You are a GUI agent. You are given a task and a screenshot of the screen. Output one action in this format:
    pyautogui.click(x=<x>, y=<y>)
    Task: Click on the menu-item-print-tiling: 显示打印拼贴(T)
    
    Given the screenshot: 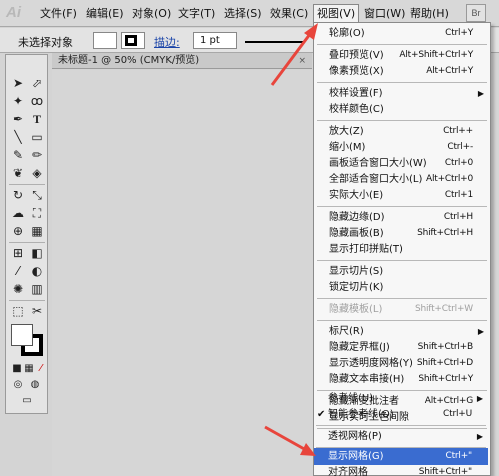 What is the action you would take?
    pyautogui.click(x=402, y=249)
    